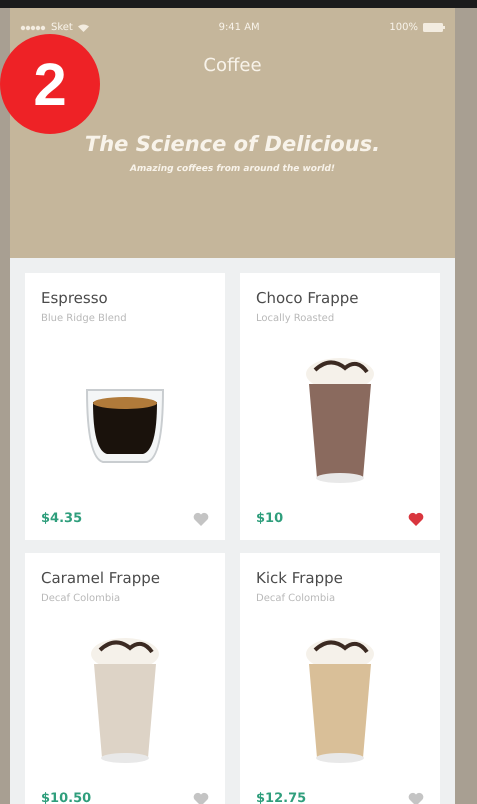 This screenshot has width=477, height=804. I want to click on product-price: $10.50, so click(66, 797).